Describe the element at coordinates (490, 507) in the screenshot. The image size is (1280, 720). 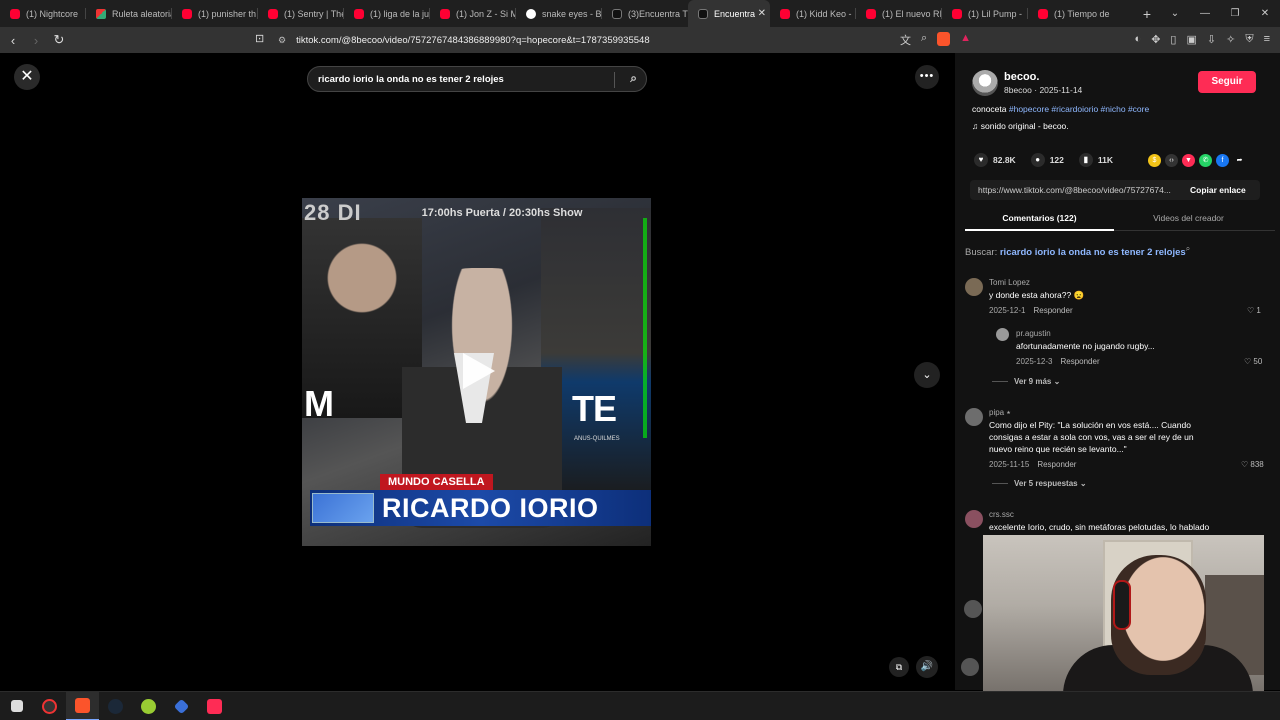
I see `name-label: RICARDO IORIO` at that location.